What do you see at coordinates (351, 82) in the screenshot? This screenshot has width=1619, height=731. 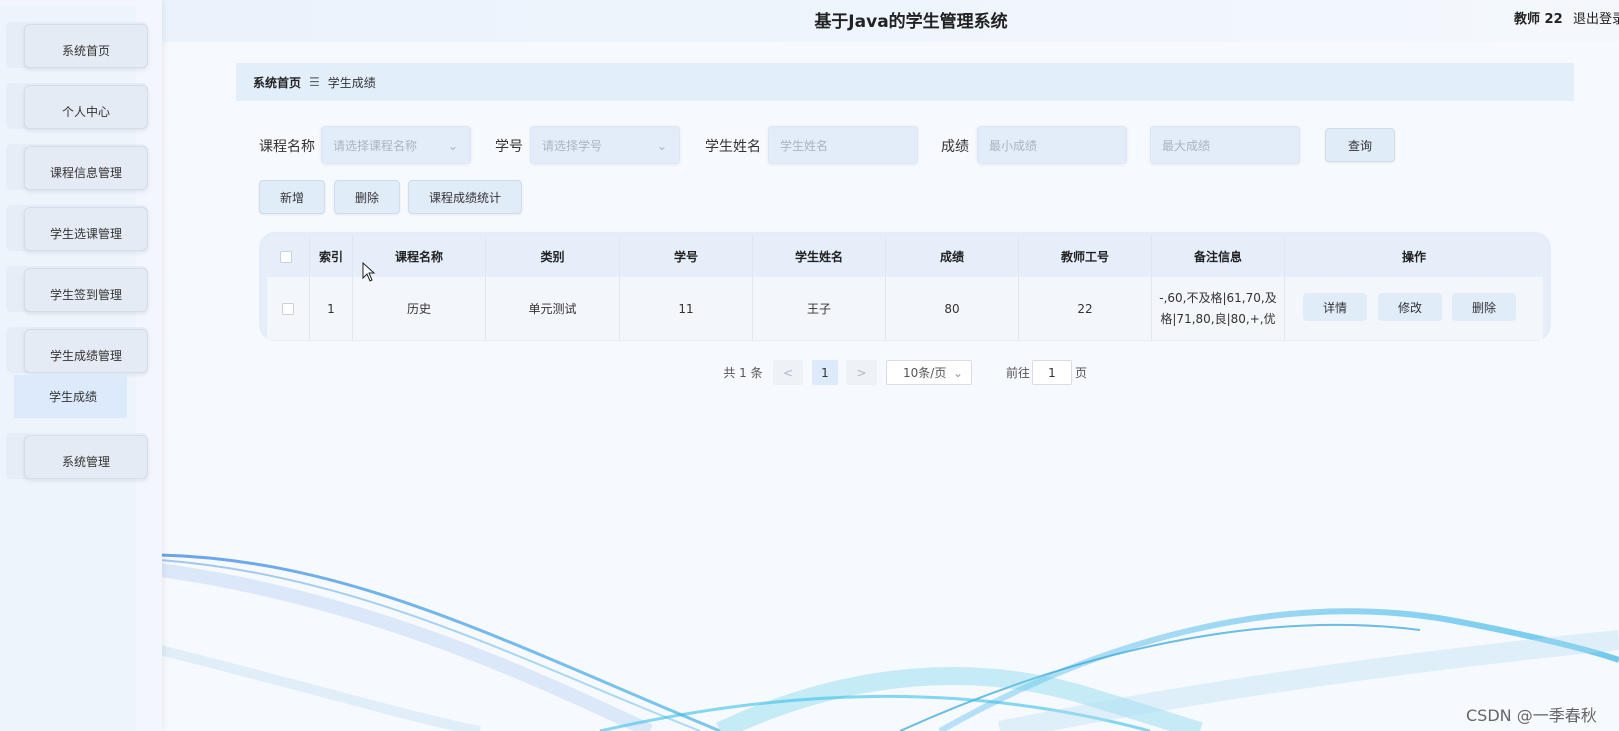 I see `breadcrumb-current: 学生成绩` at bounding box center [351, 82].